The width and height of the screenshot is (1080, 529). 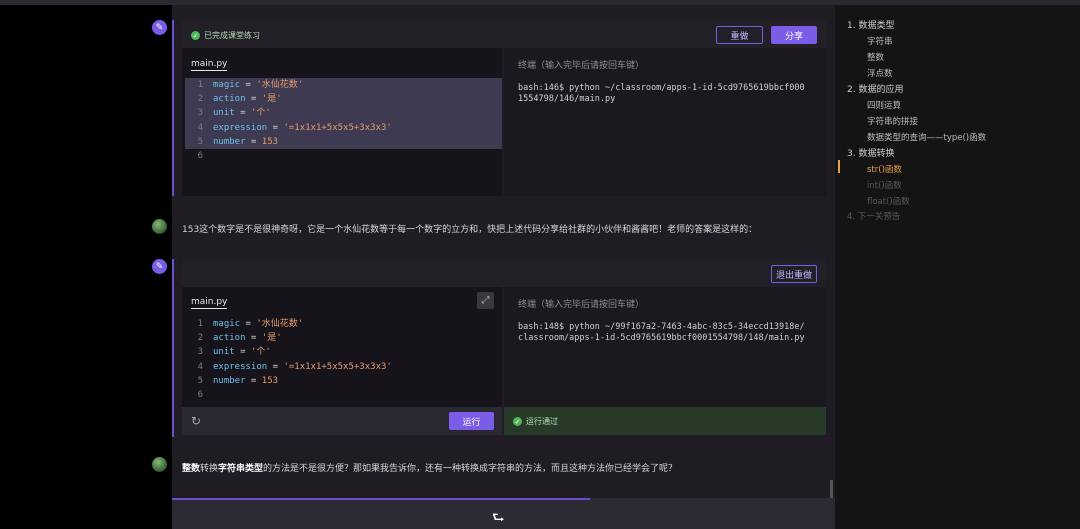 I want to click on toc-section: 4. 下一关预告, so click(x=873, y=216).